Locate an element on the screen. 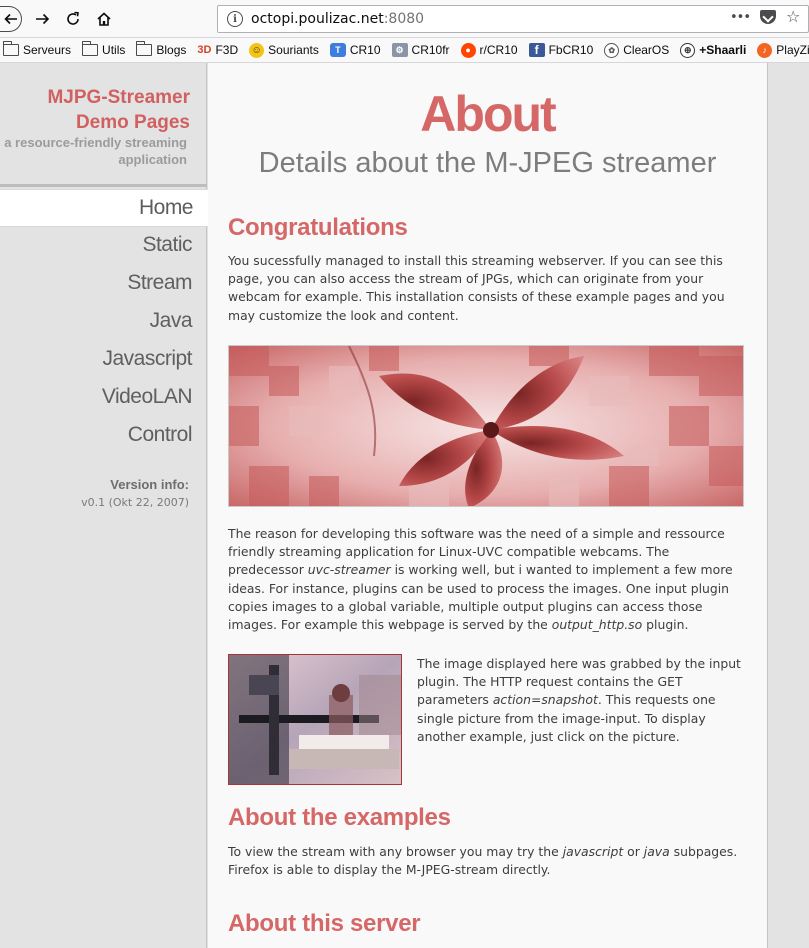 This screenshot has height=948, width=809. back-button is located at coordinates (11, 19).